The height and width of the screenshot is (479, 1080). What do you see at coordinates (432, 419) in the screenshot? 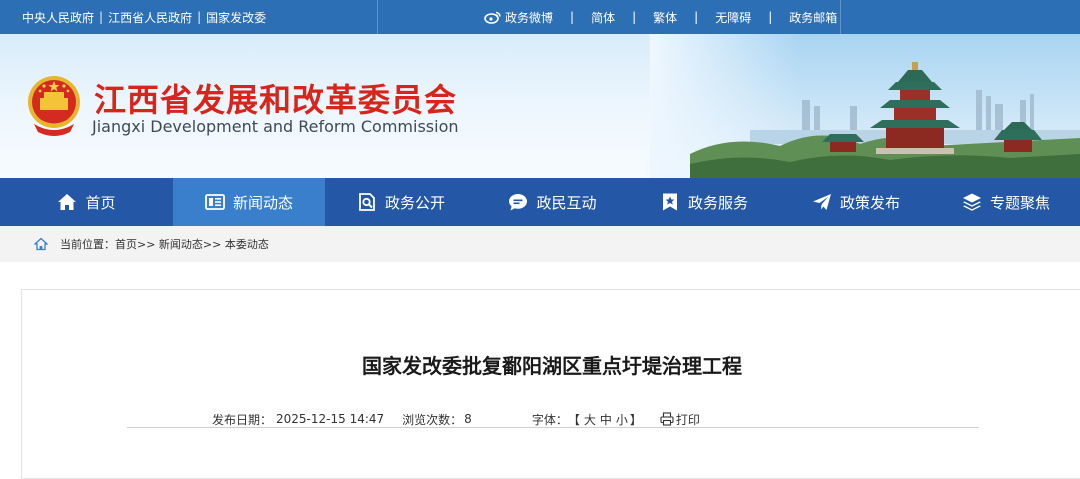
I see `views-label: 浏览次数：` at bounding box center [432, 419].